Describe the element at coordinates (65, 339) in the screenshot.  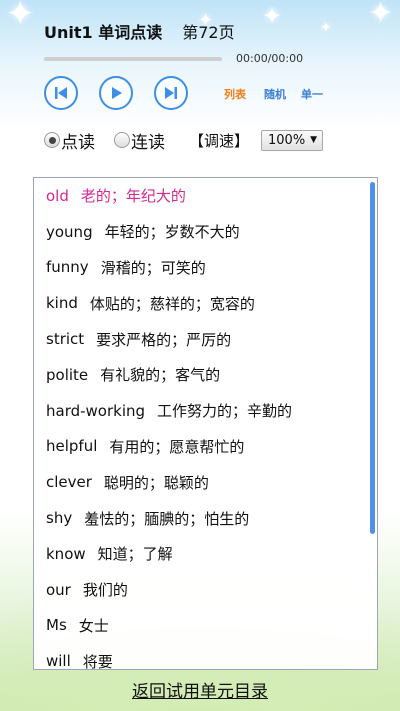
I see `word-text: strict` at that location.